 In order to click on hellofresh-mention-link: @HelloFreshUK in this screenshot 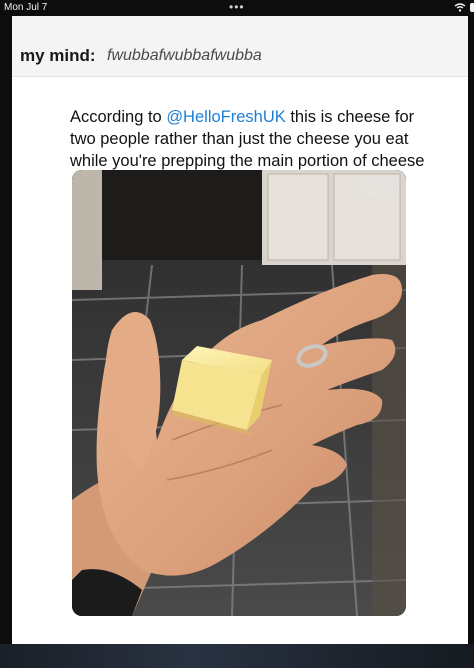, I will do `click(225, 117)`.